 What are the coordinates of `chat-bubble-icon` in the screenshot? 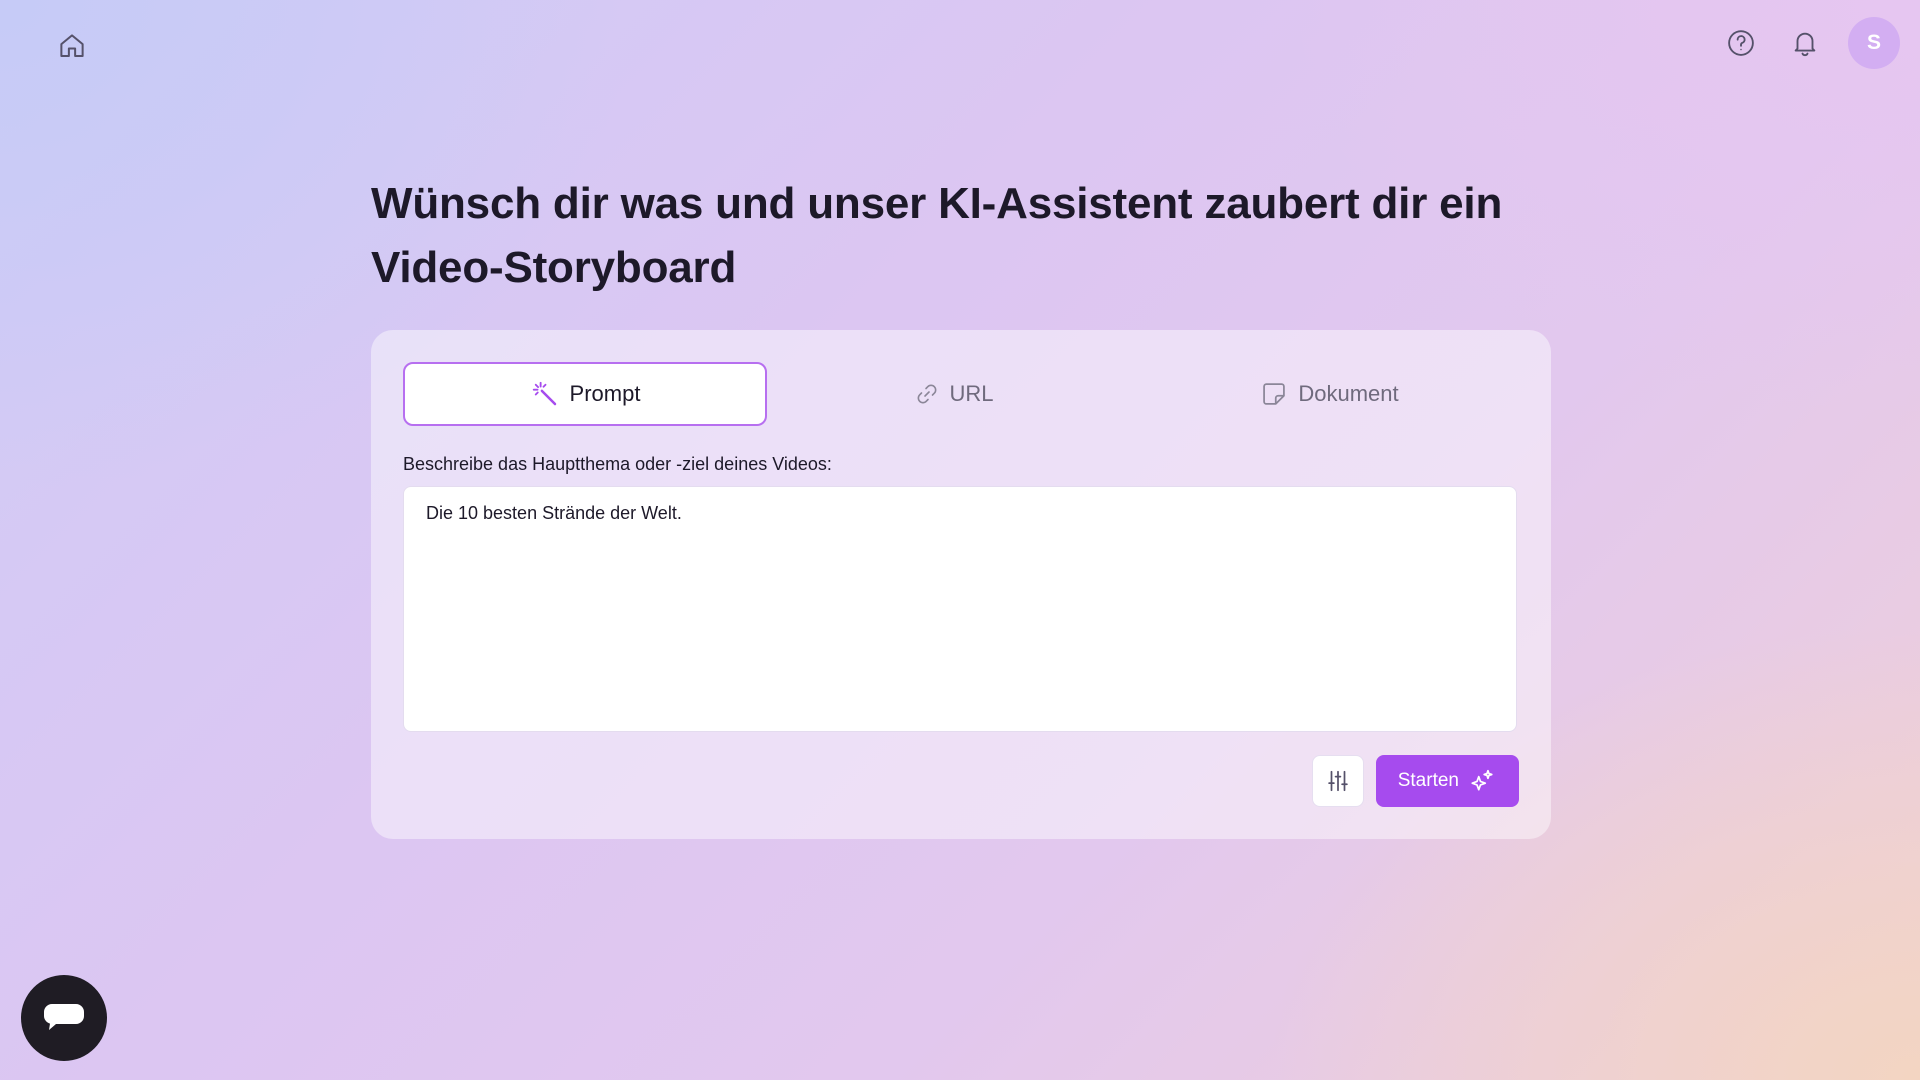 It's located at (64, 1017).